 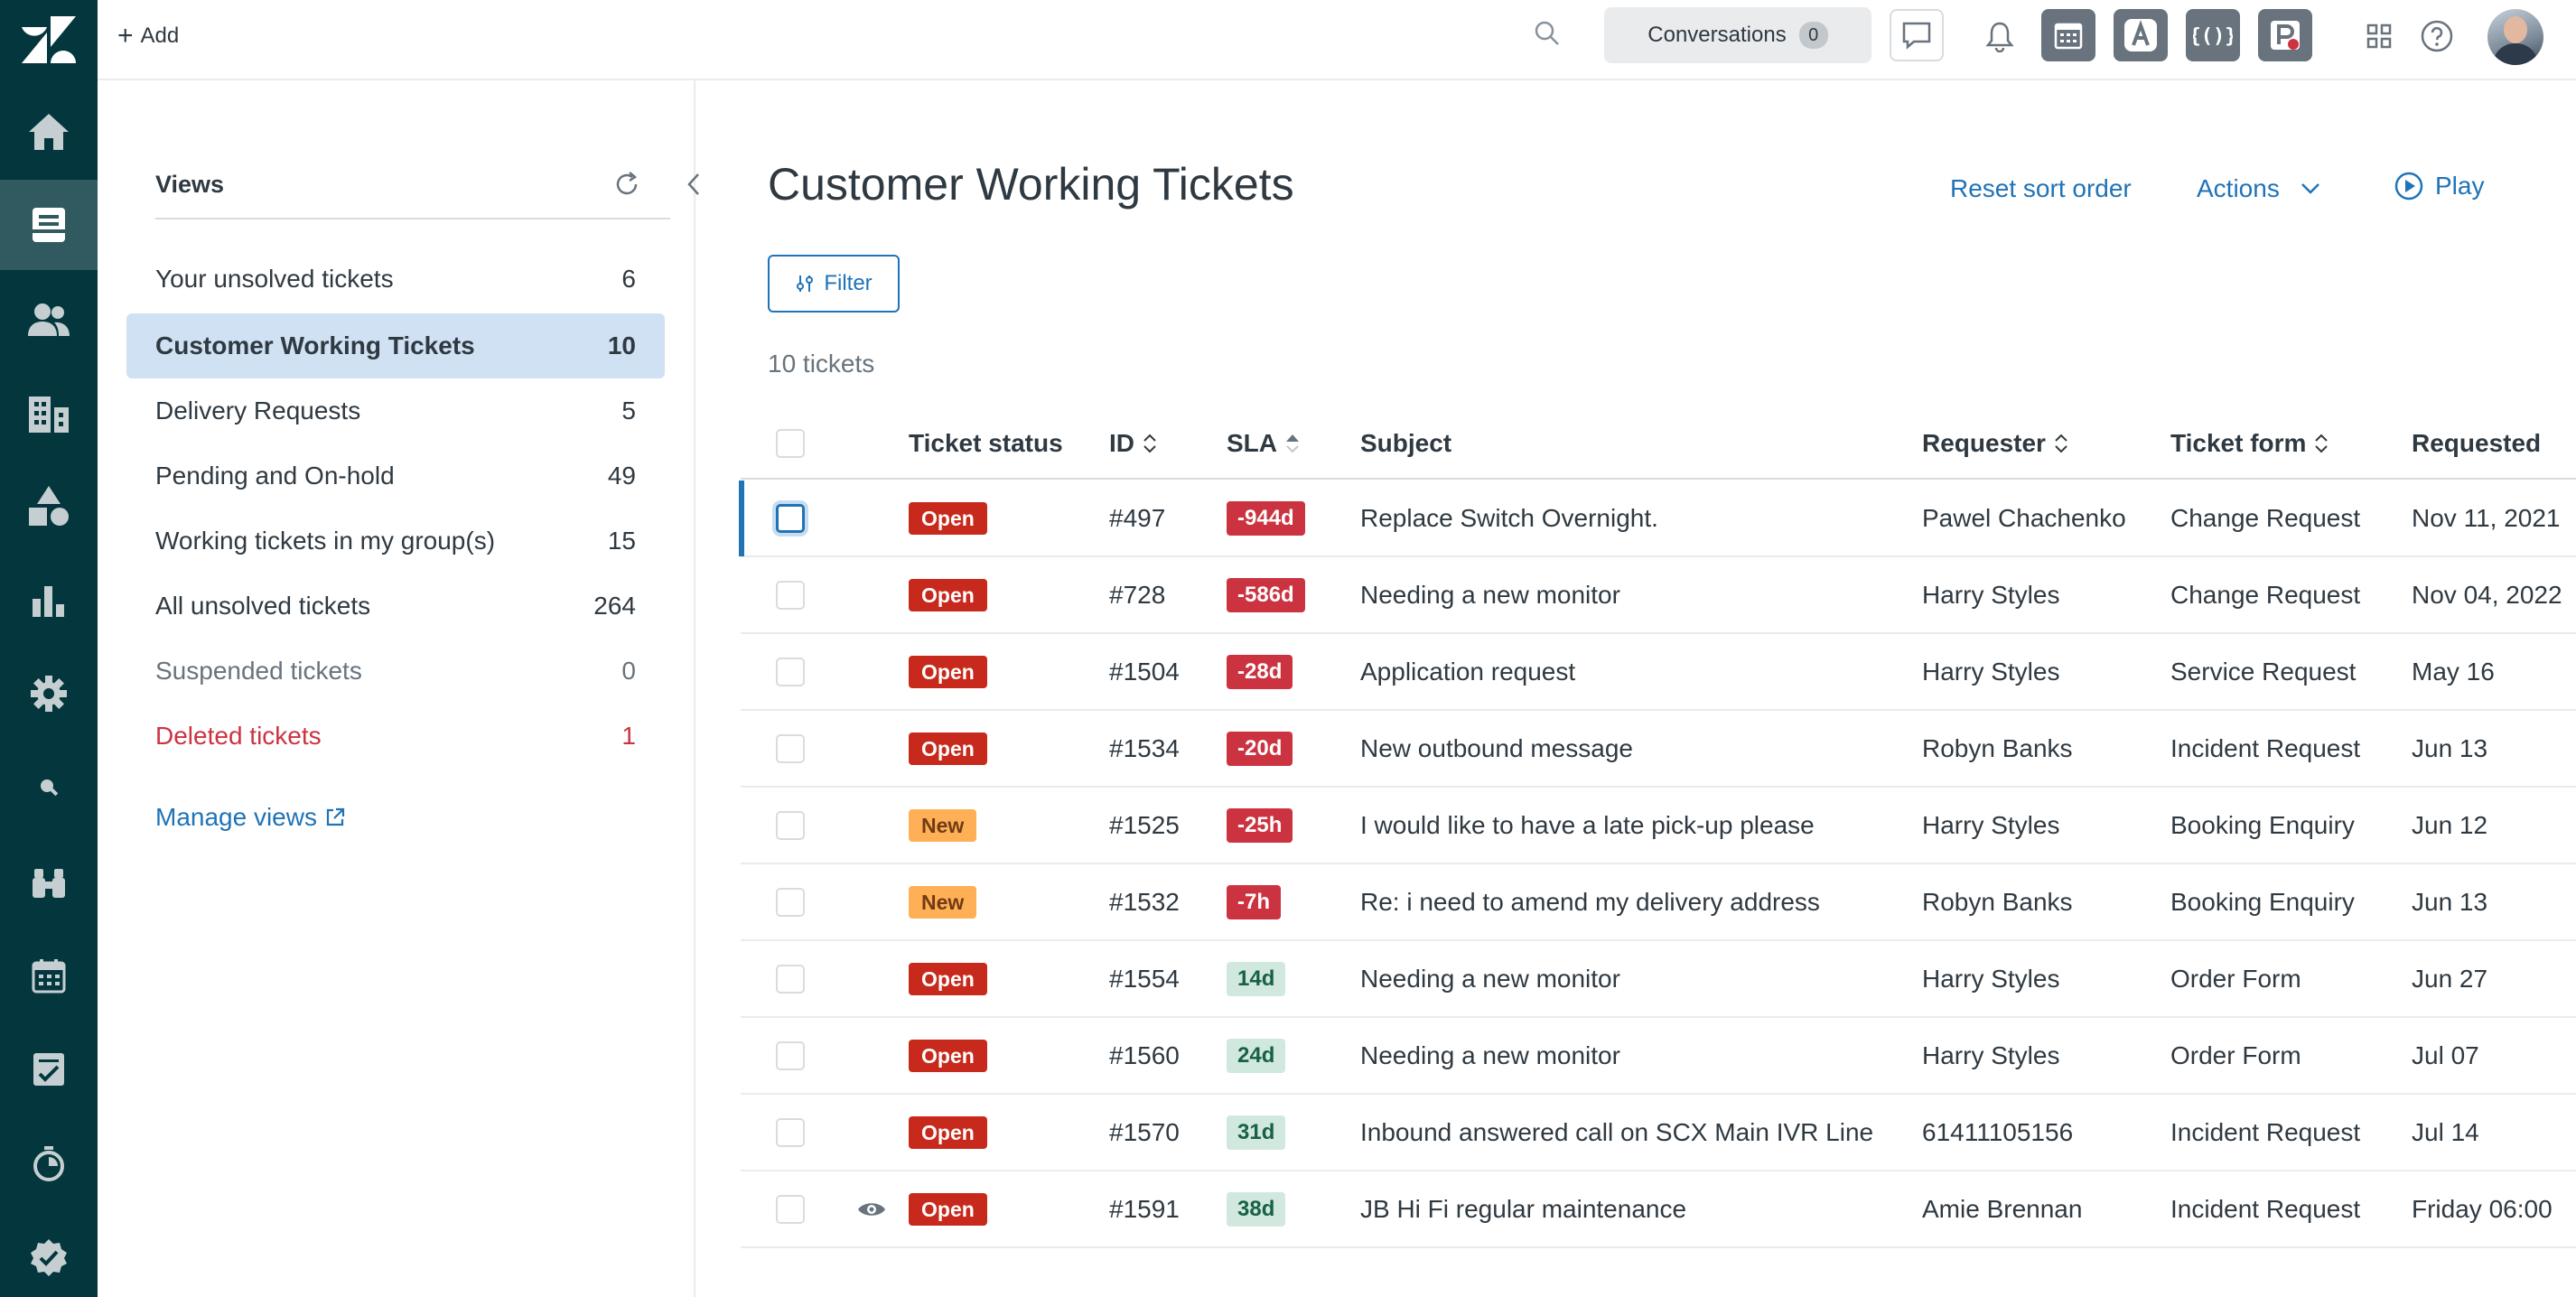 I want to click on home-icon, so click(x=49, y=132).